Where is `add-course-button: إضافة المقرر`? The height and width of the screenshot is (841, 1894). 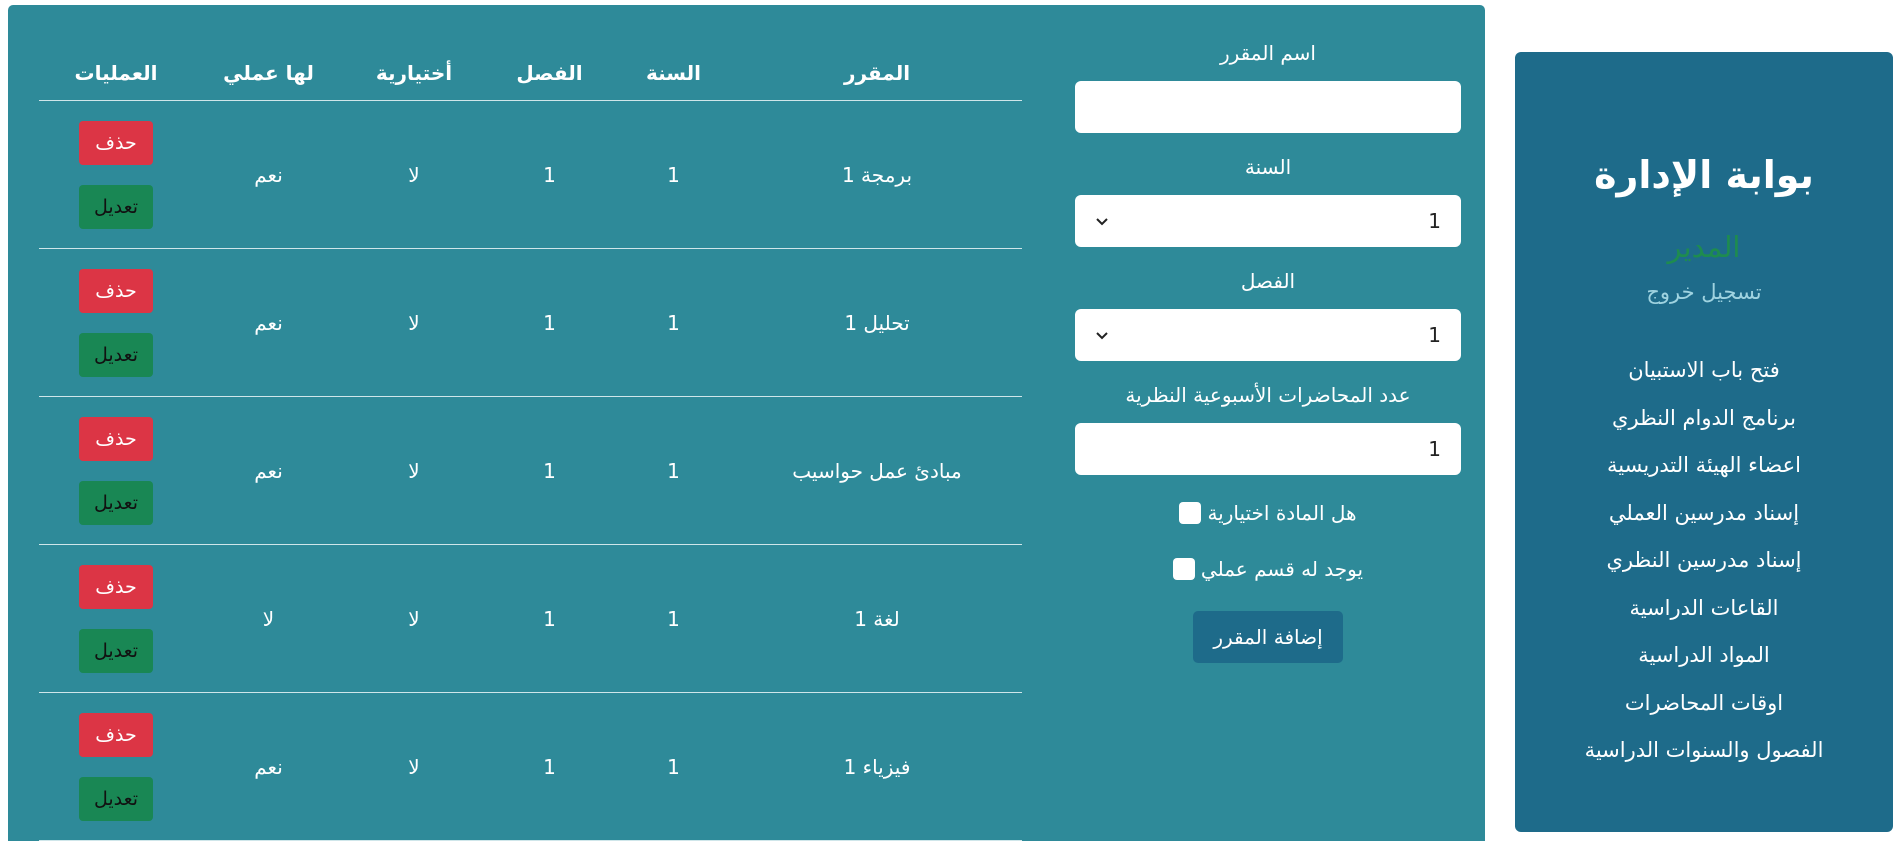
add-course-button: إضافة المقرر is located at coordinates (1268, 637).